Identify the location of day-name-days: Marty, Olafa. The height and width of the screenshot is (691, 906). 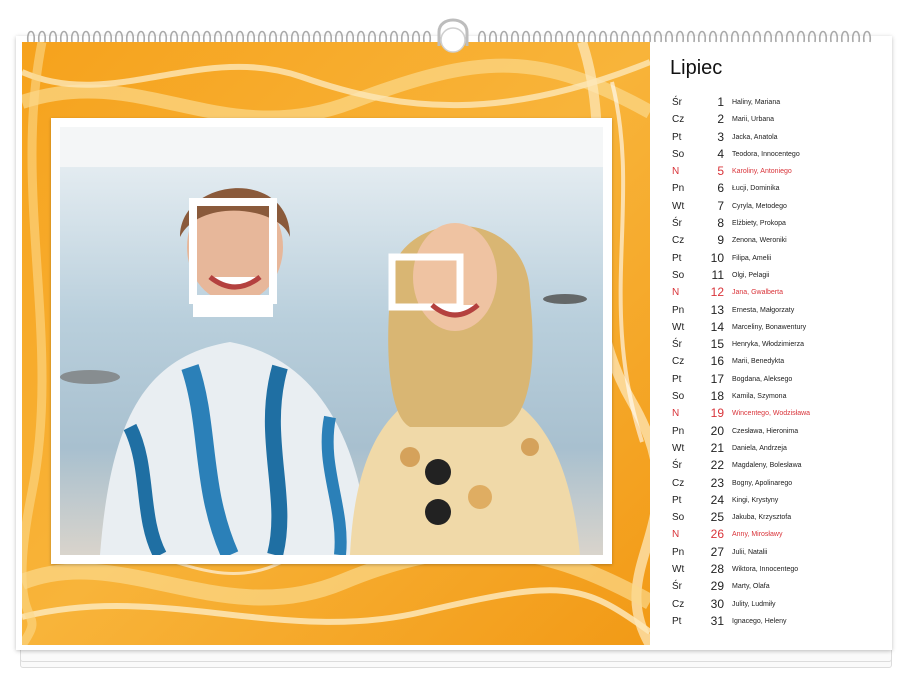
(751, 587).